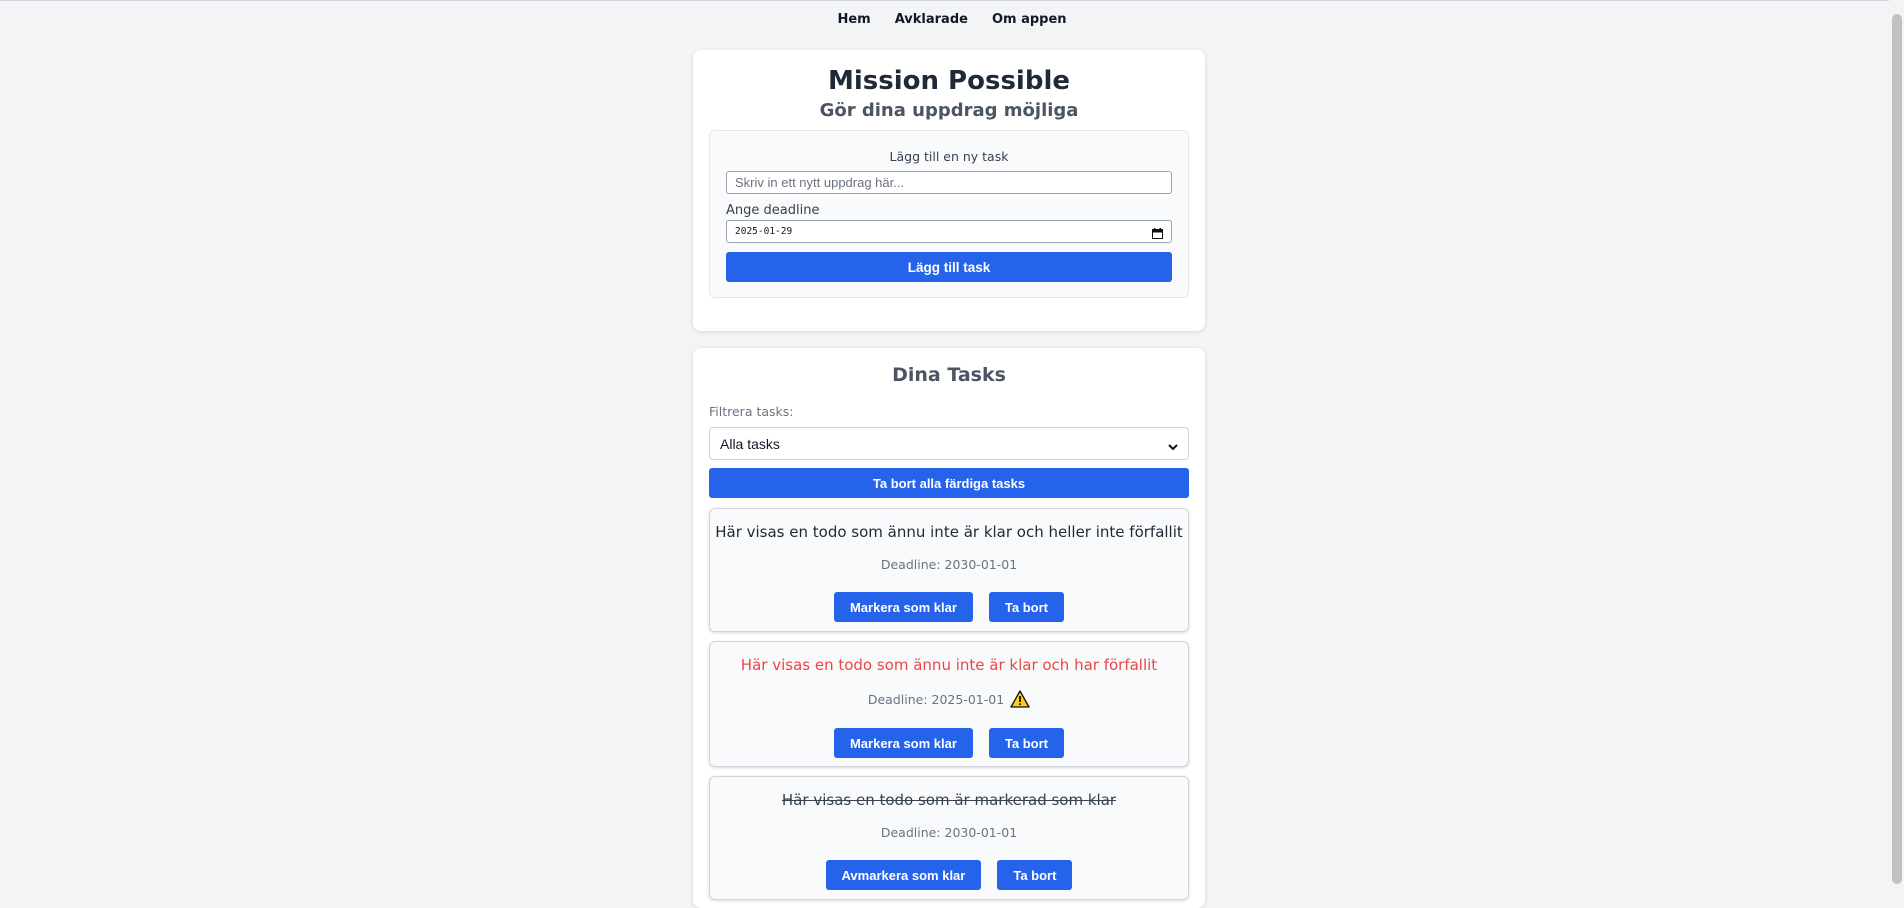 The height and width of the screenshot is (908, 1904). Describe the element at coordinates (773, 210) in the screenshot. I see `deadline-label: Ange deadline` at that location.